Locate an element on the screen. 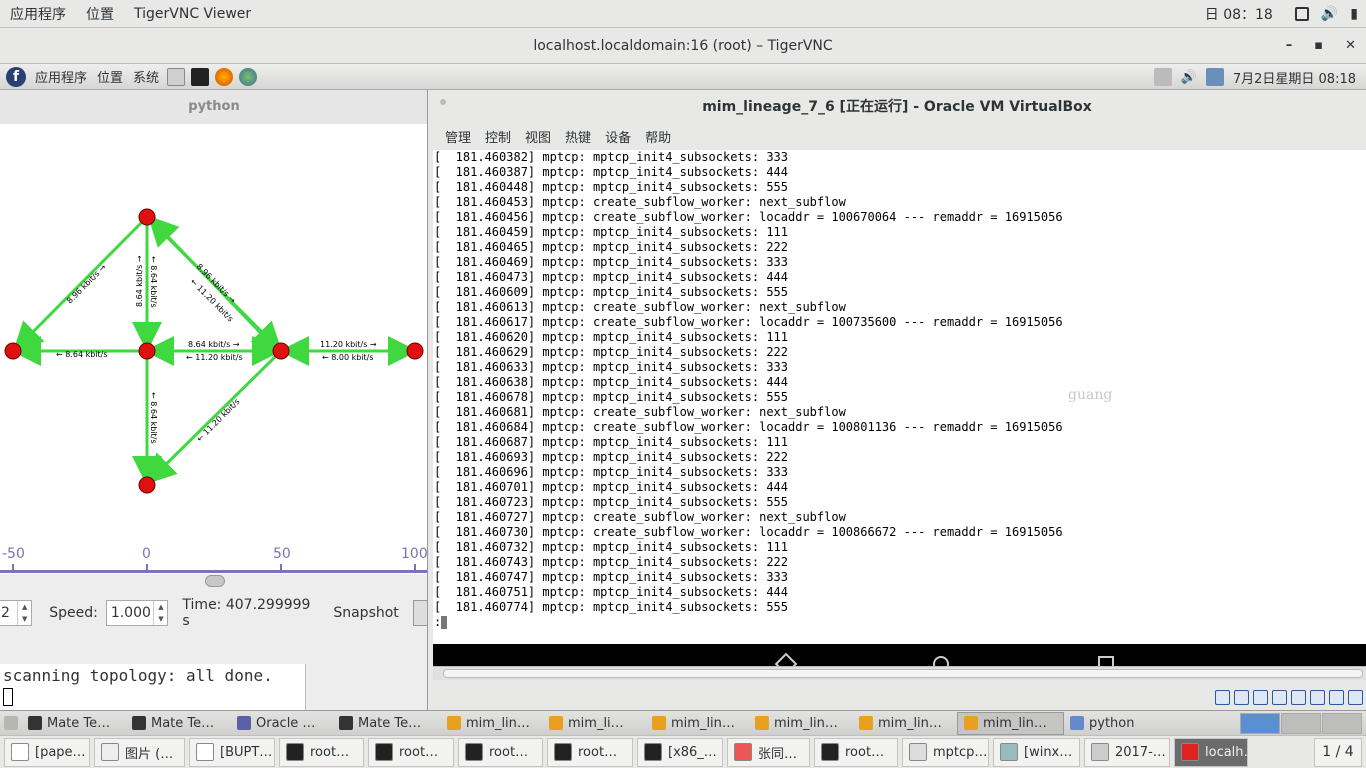 The height and width of the screenshot is (768, 1366). app-icon is located at coordinates (1077, 723).